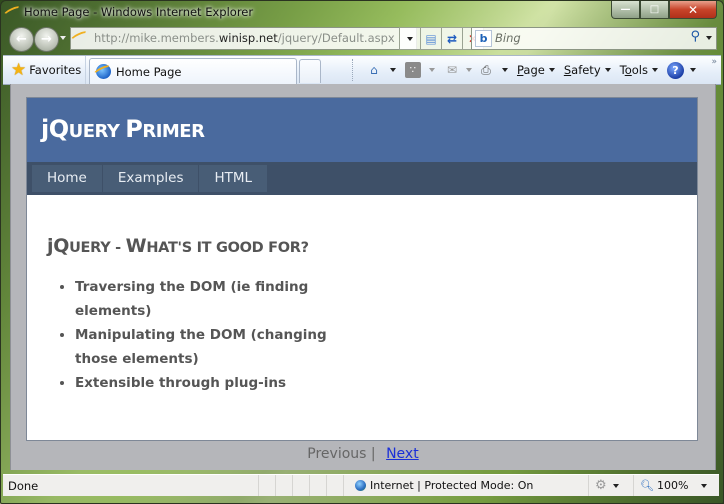  Describe the element at coordinates (582, 70) in the screenshot. I see `safety-menu-label: Safety` at that location.